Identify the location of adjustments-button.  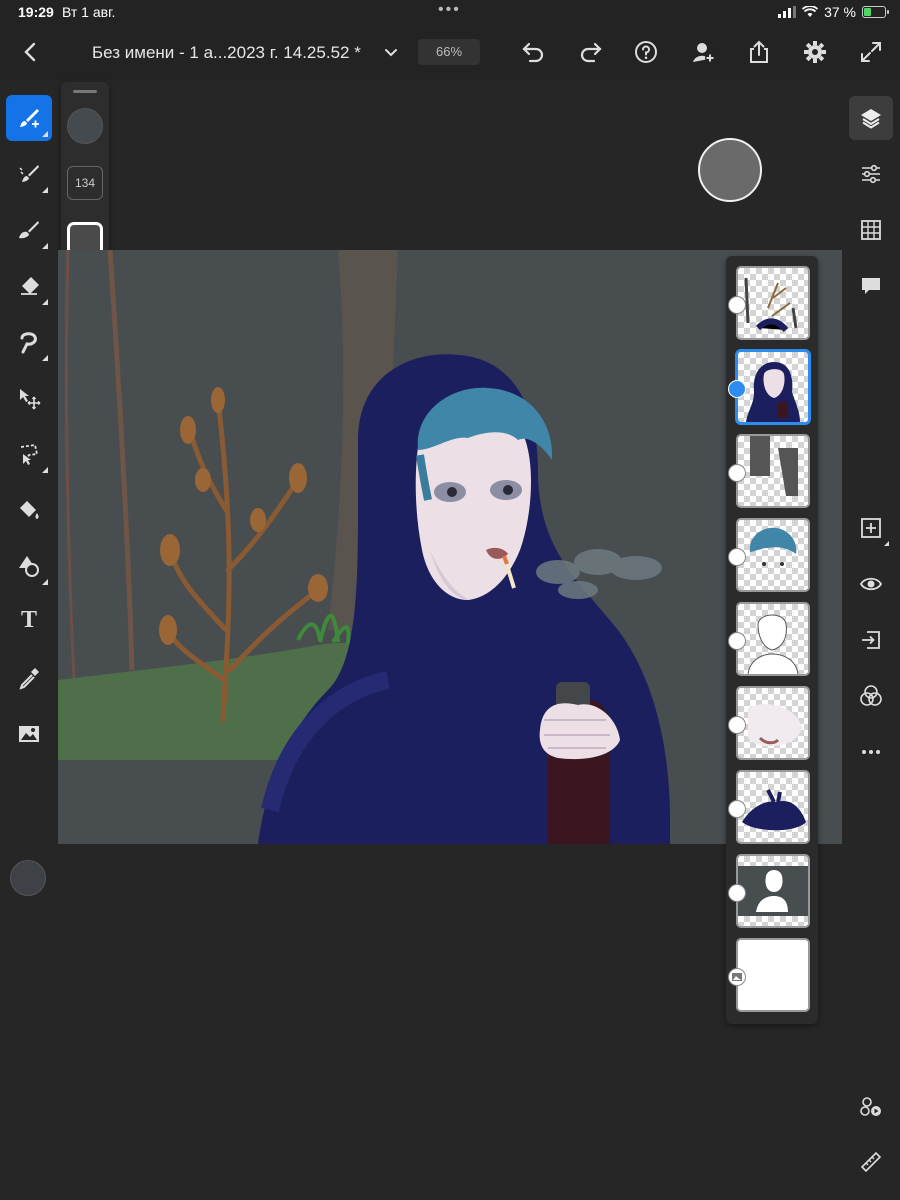
(871, 174).